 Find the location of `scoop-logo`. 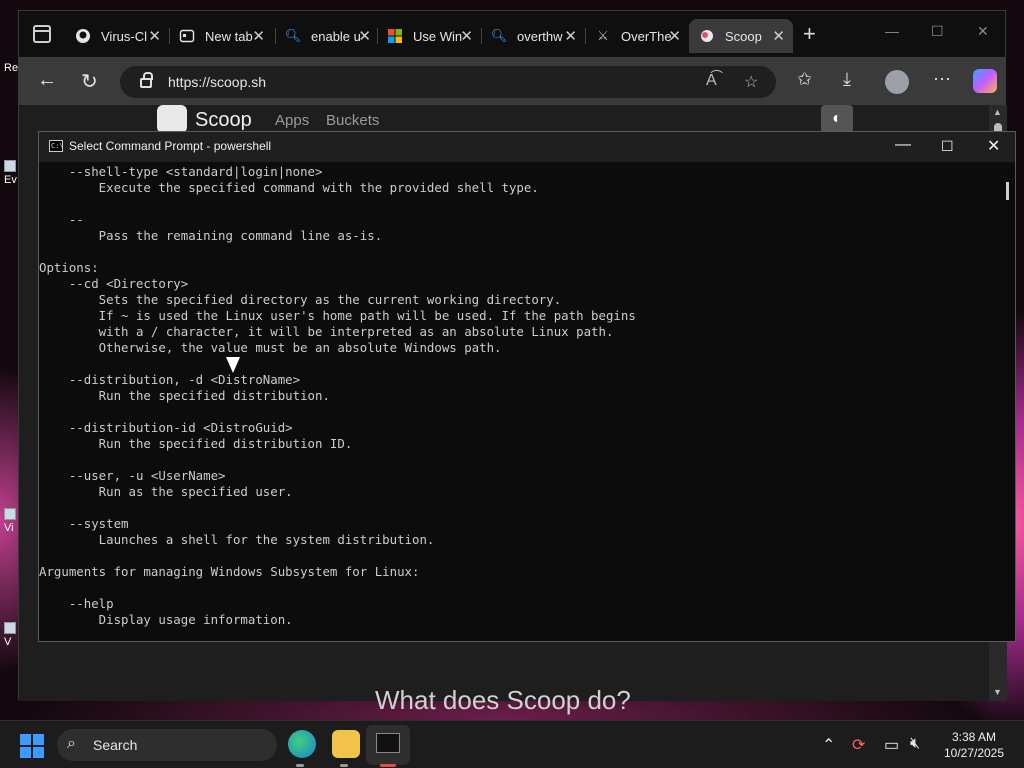

scoop-logo is located at coordinates (172, 119).